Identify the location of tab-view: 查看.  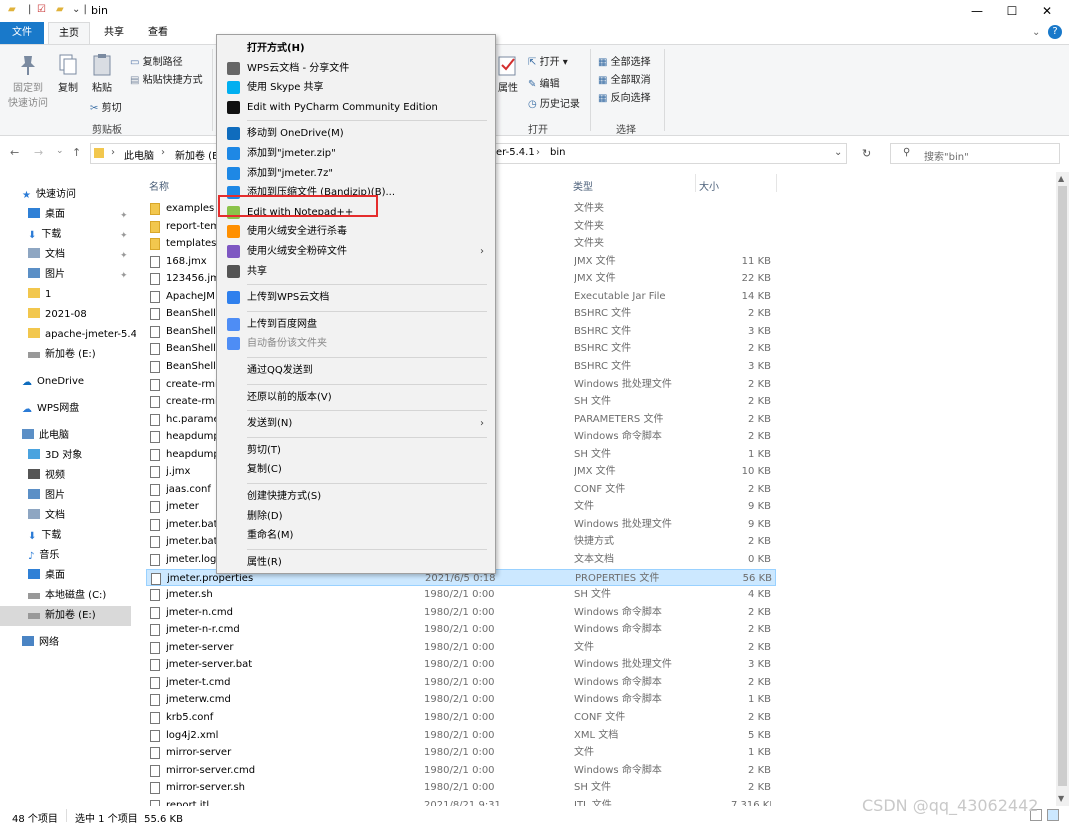
(158, 33).